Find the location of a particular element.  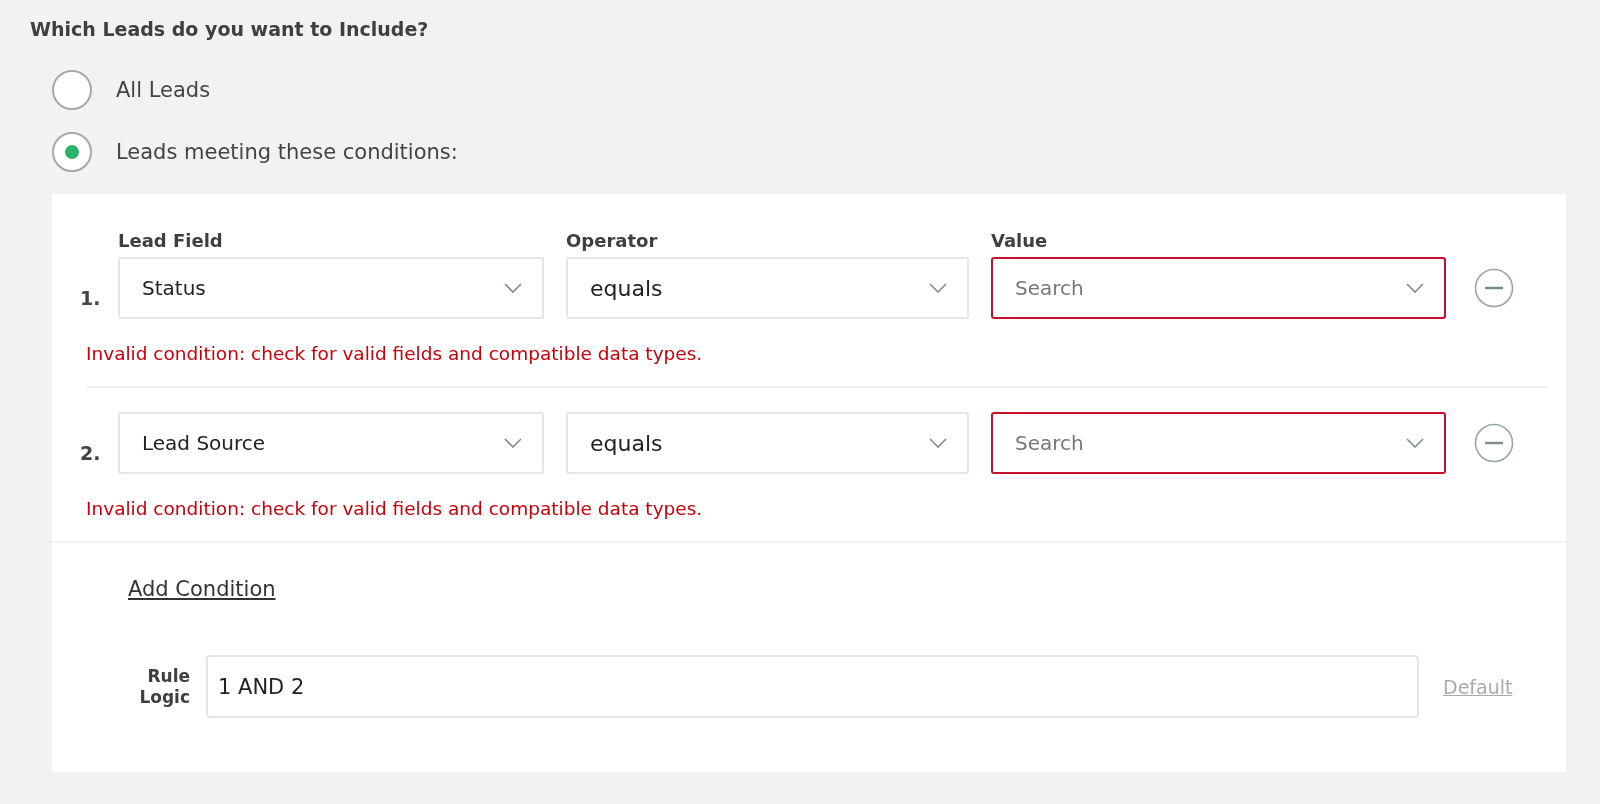

section-heading: Which Leads do you want to Include? is located at coordinates (230, 29).